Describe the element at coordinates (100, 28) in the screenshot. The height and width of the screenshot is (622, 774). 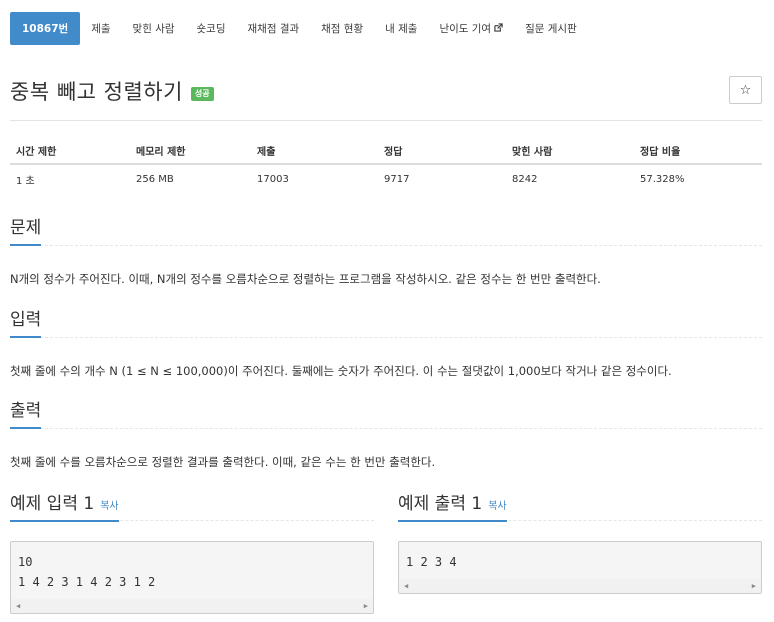
I see `nav-tab-submit: 제출` at that location.